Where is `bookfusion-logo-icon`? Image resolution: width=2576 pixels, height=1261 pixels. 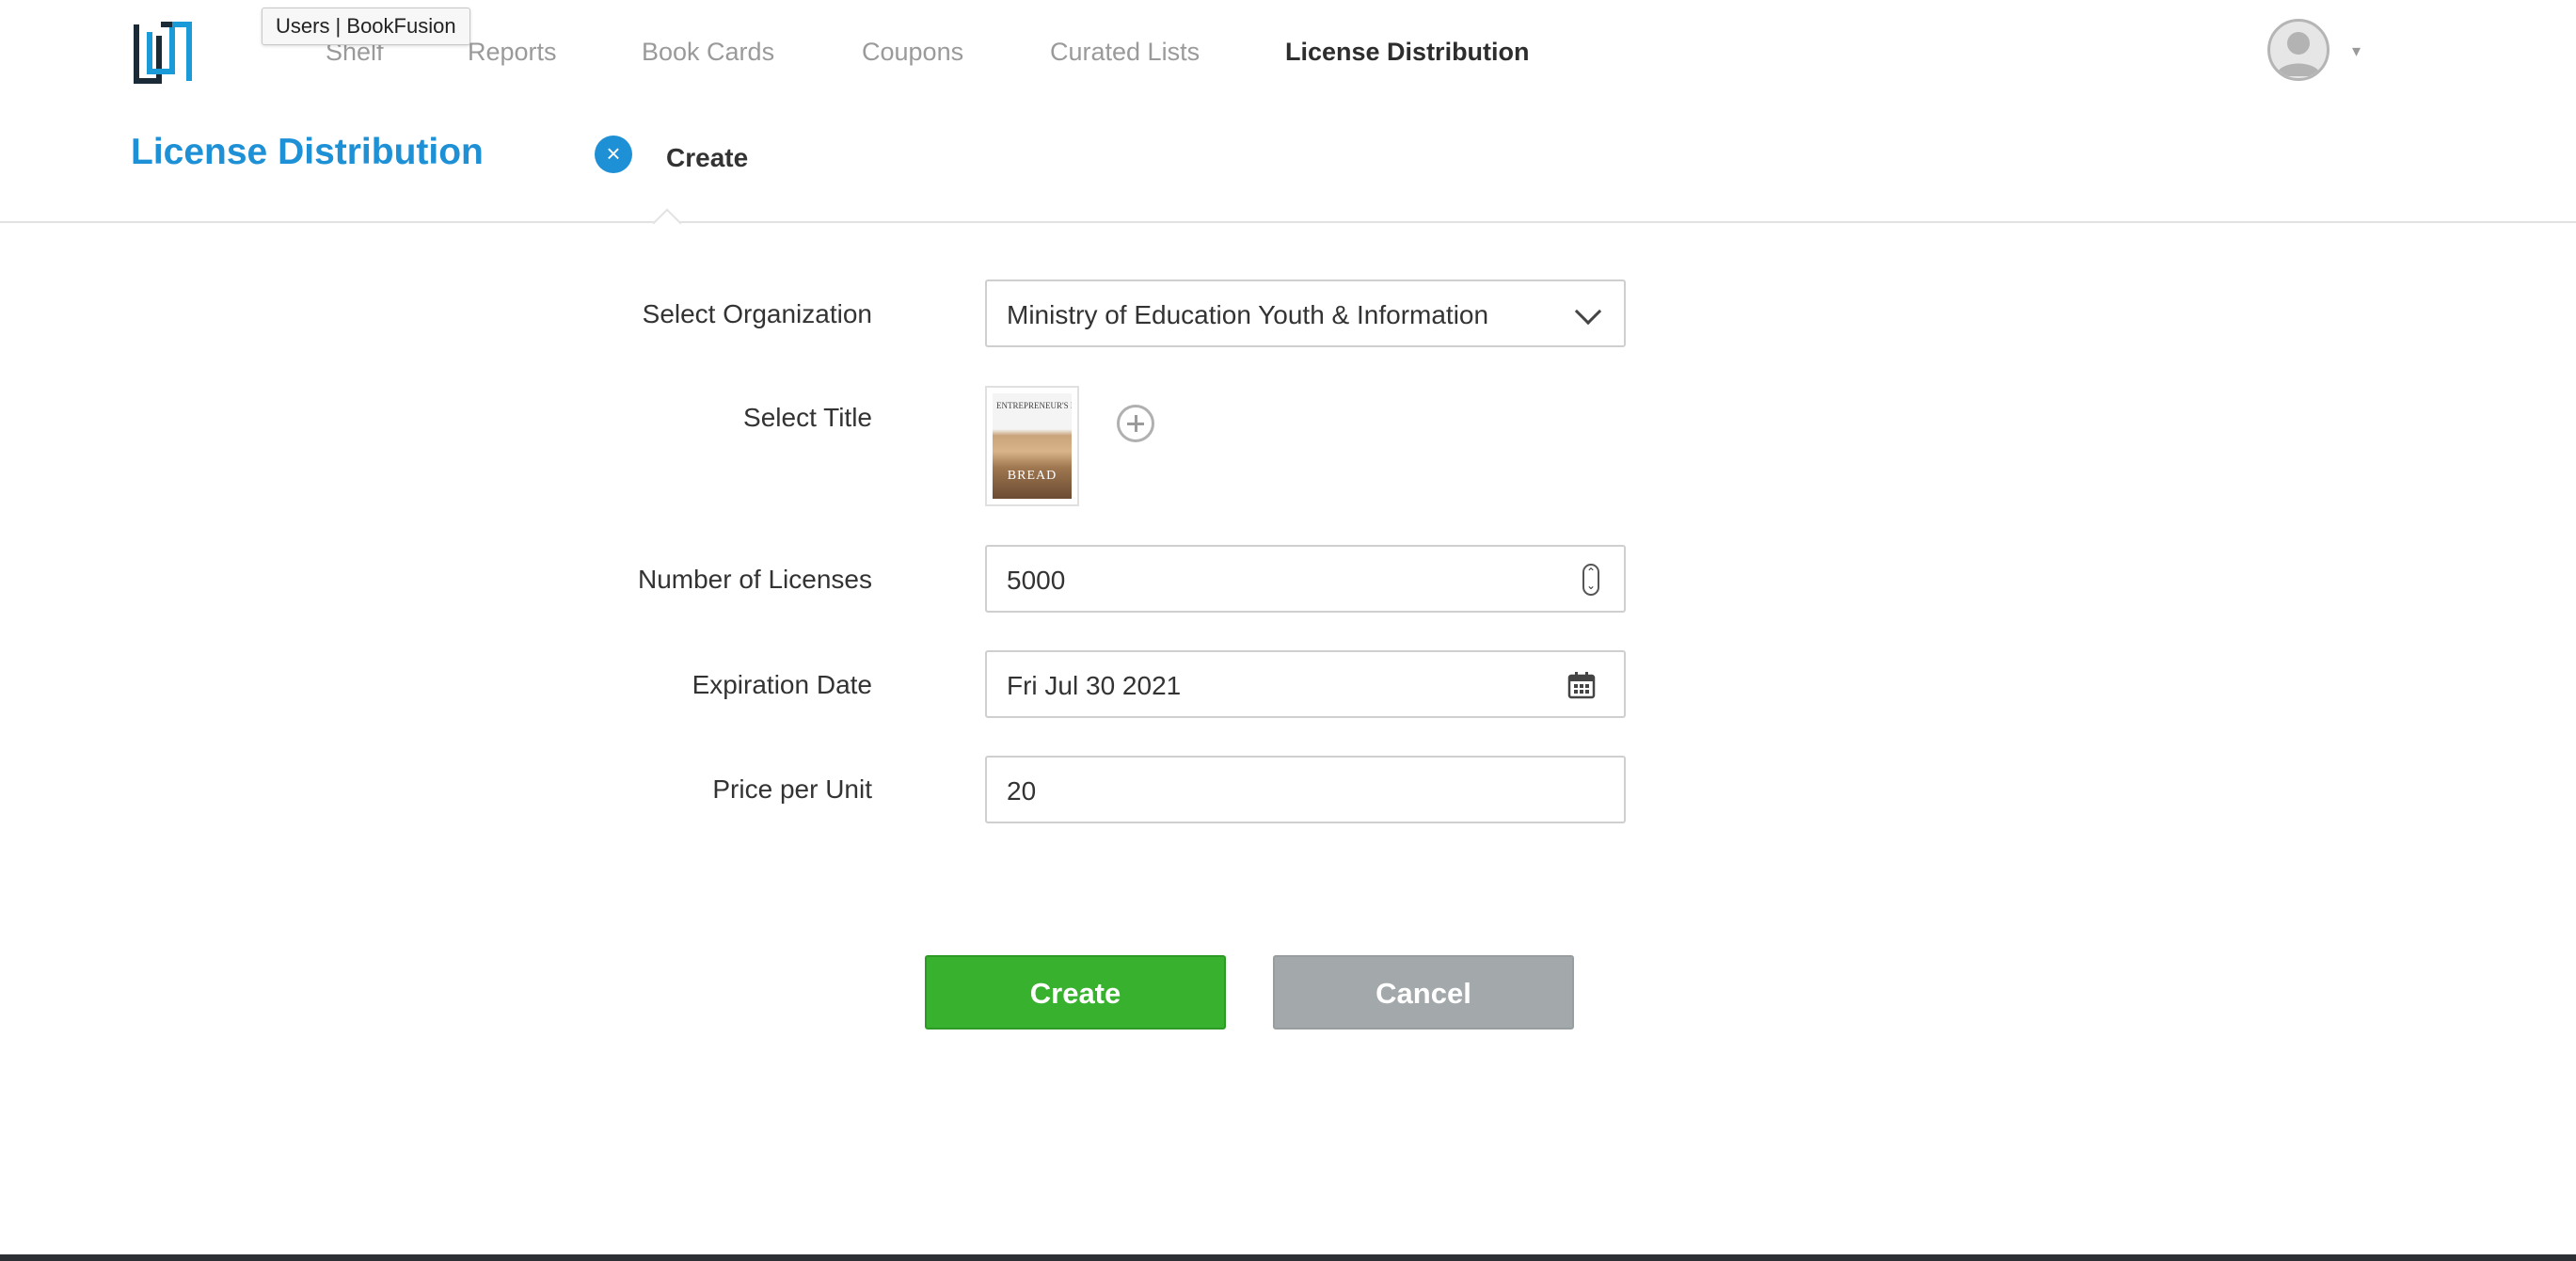 bookfusion-logo-icon is located at coordinates (163, 53).